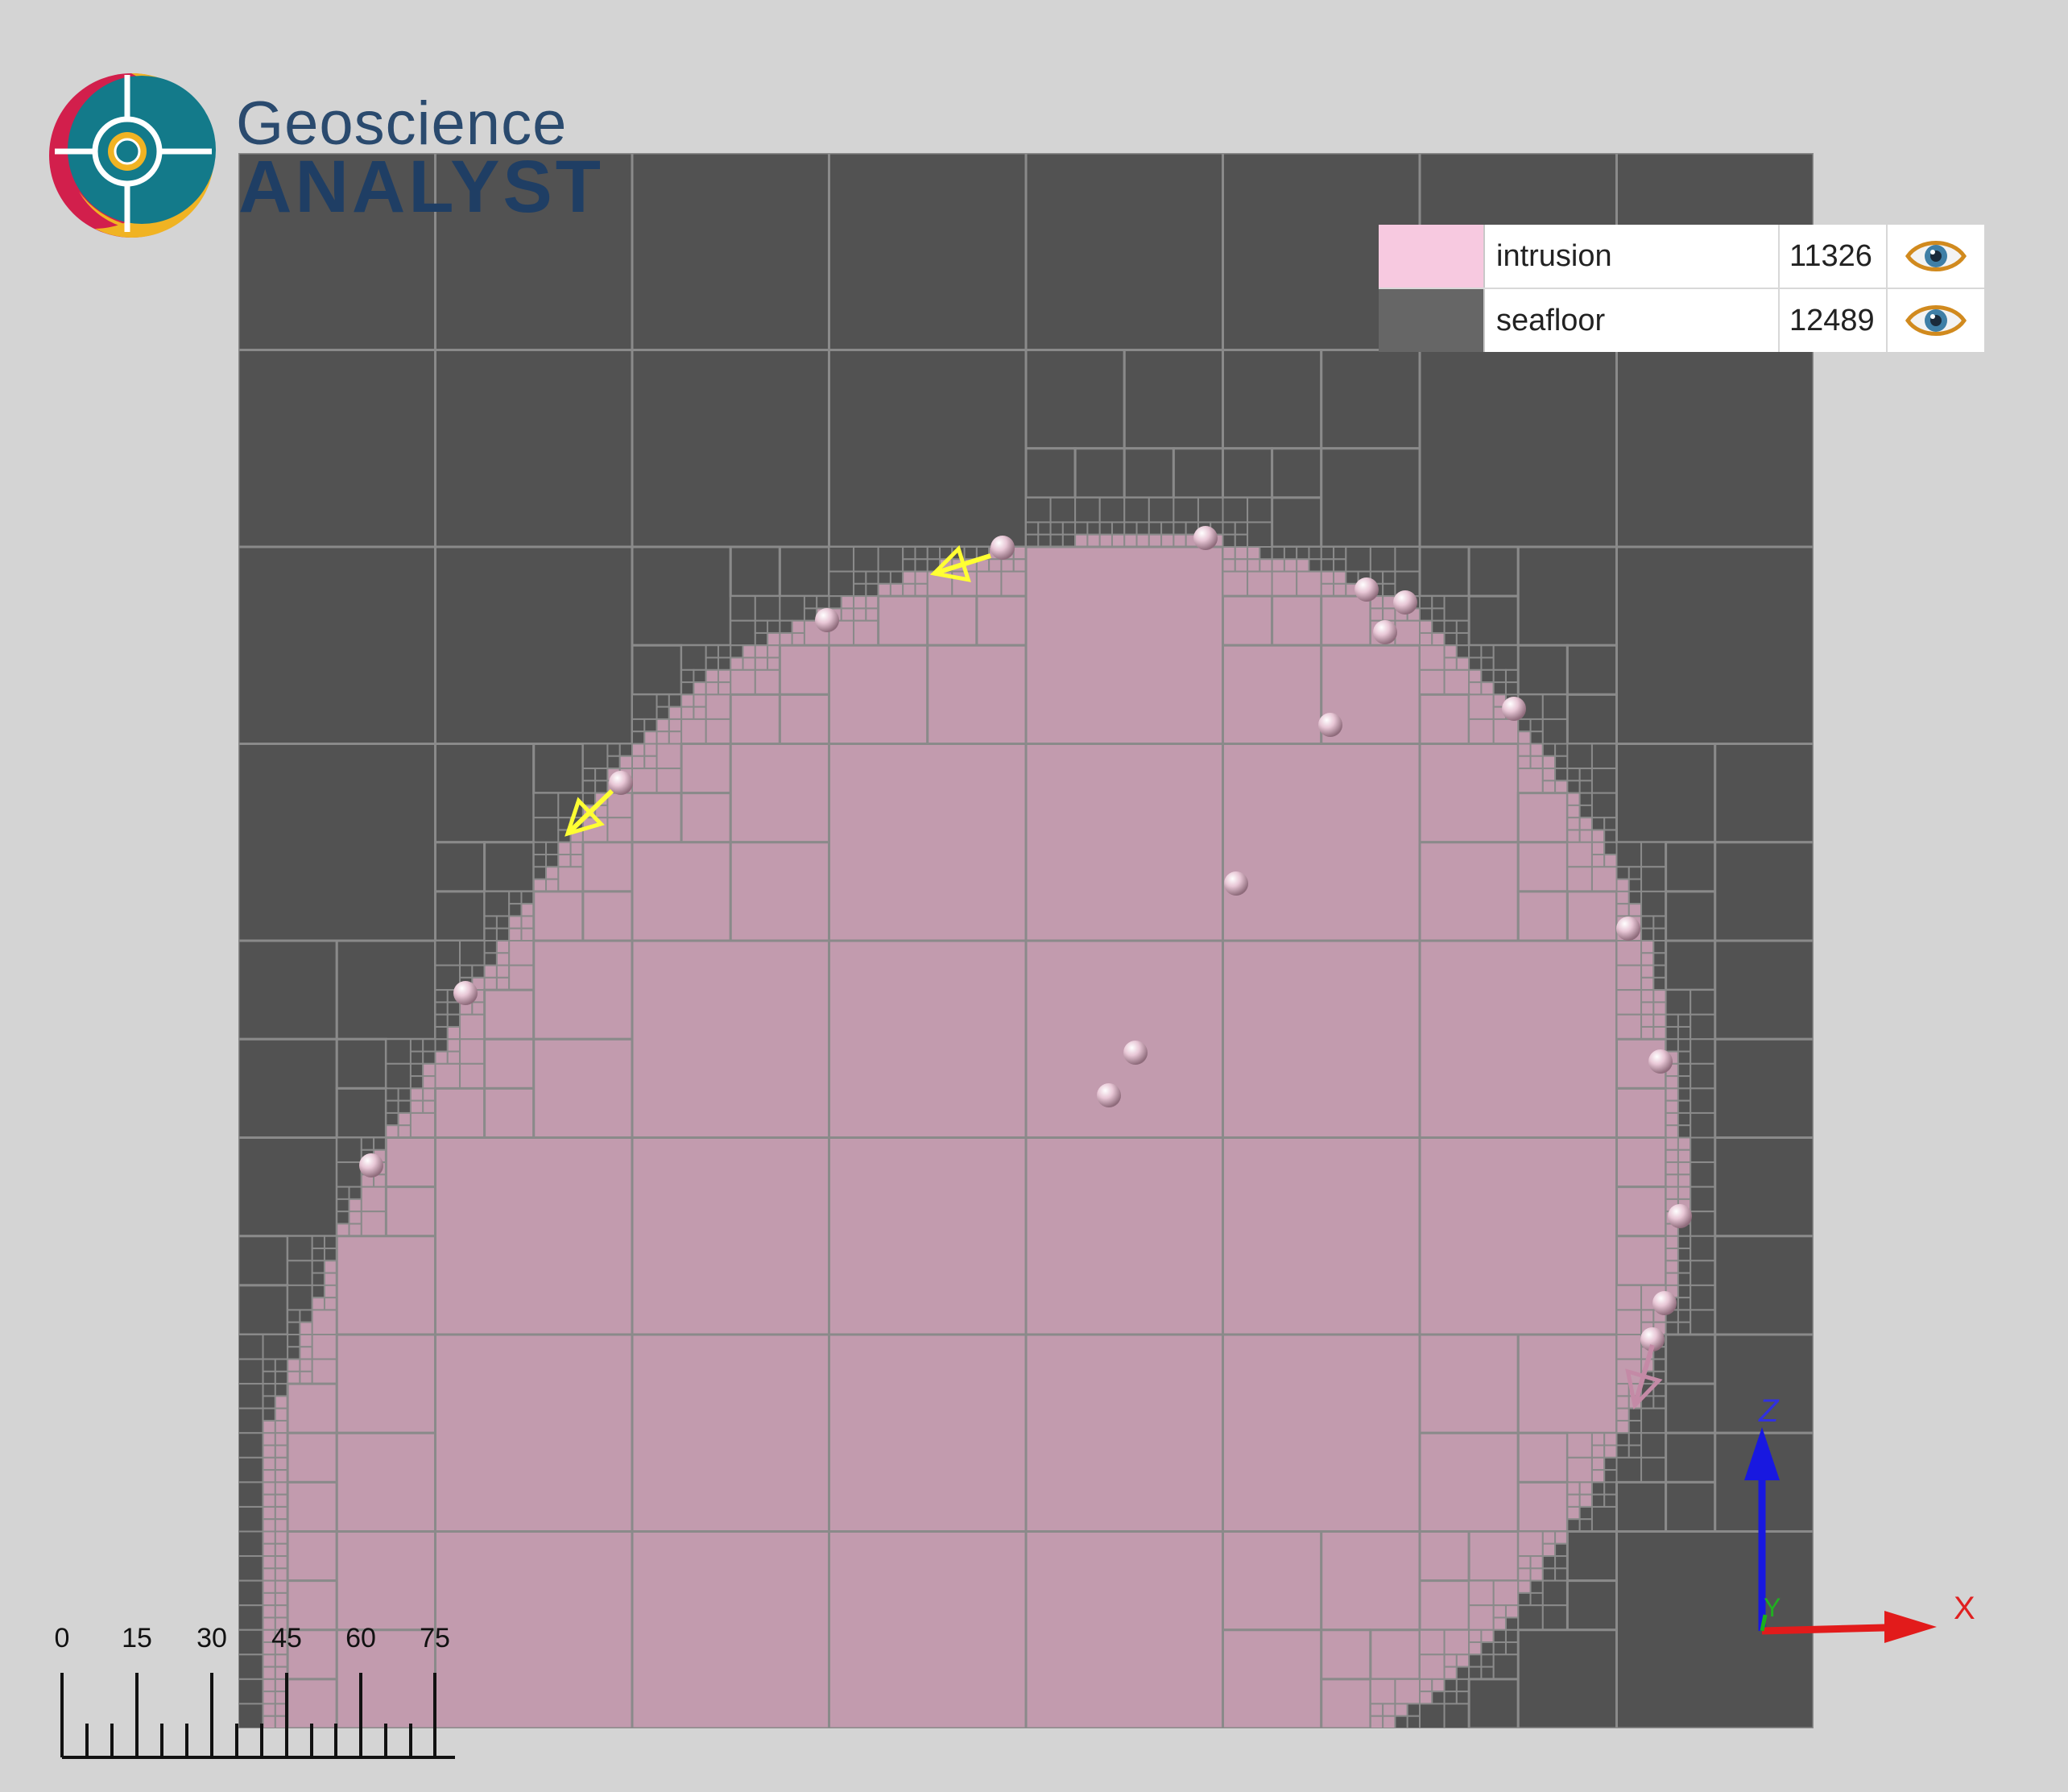 This screenshot has width=2068, height=1792. What do you see at coordinates (1681, 320) in the screenshot?
I see `legend-row-seafloor: seafloor 12489` at bounding box center [1681, 320].